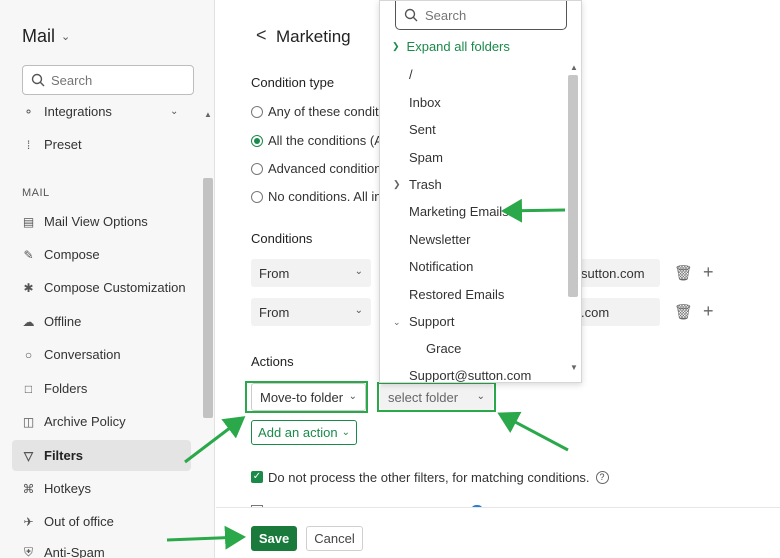 The image size is (780, 558). I want to click on radio-any-conditions: Any of these conditio, so click(320, 111).